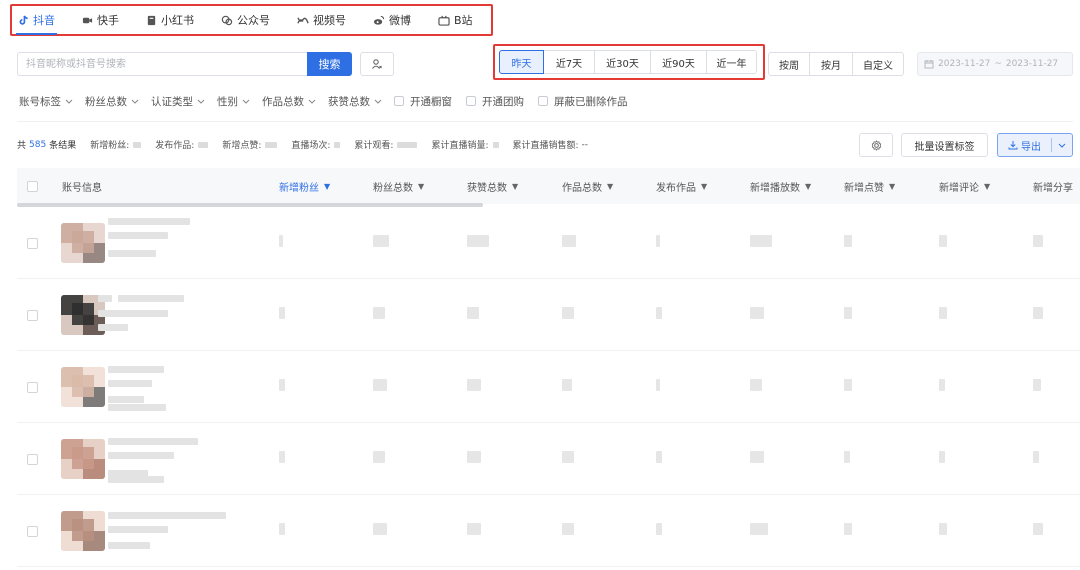 The width and height of the screenshot is (1080, 570). What do you see at coordinates (1024, 145) in the screenshot?
I see `export-main: 导出` at bounding box center [1024, 145].